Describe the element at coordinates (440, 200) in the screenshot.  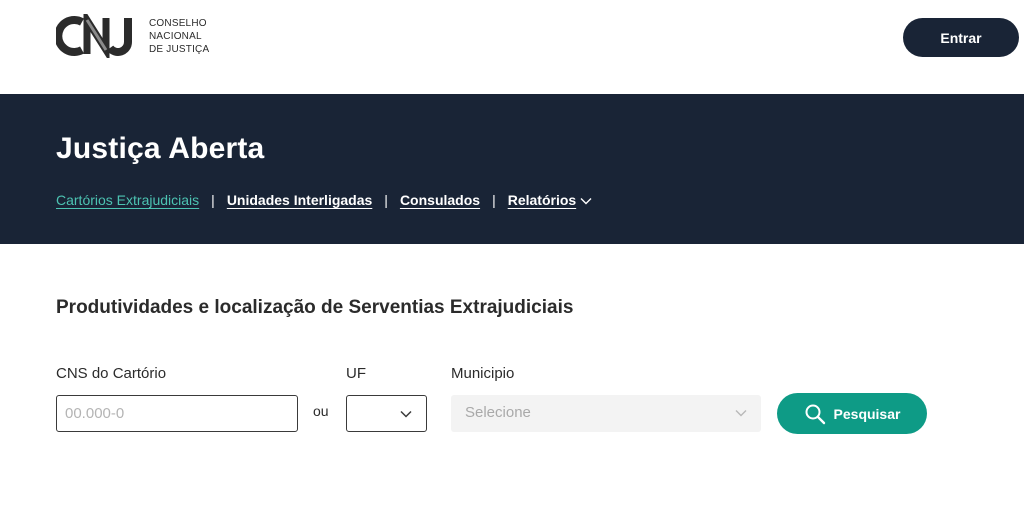
I see `nav-link-consulados: Consulados` at that location.